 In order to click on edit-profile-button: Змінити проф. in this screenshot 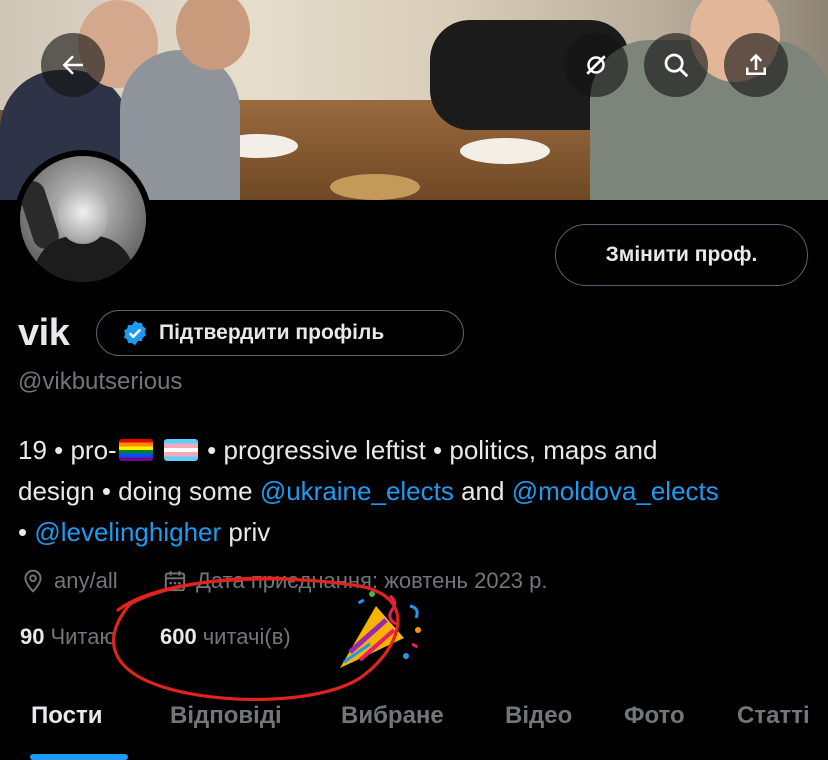, I will do `click(681, 255)`.